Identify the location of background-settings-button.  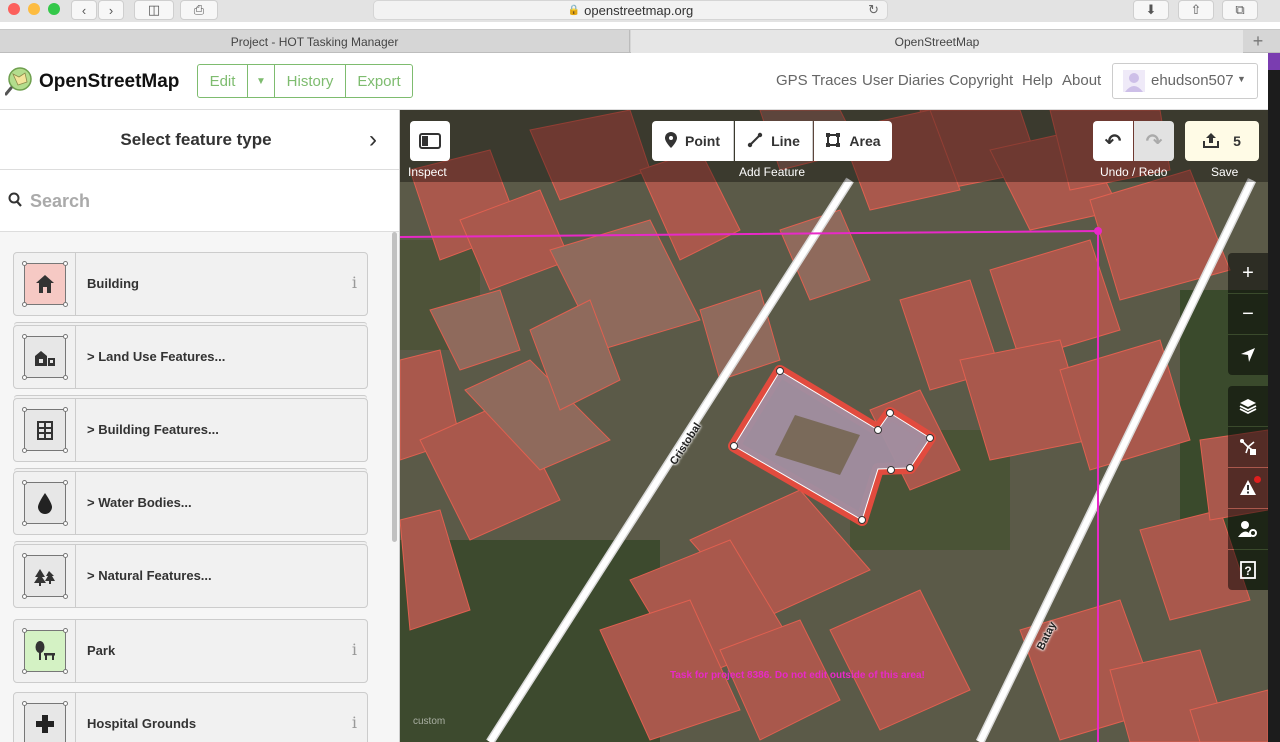
(1248, 406).